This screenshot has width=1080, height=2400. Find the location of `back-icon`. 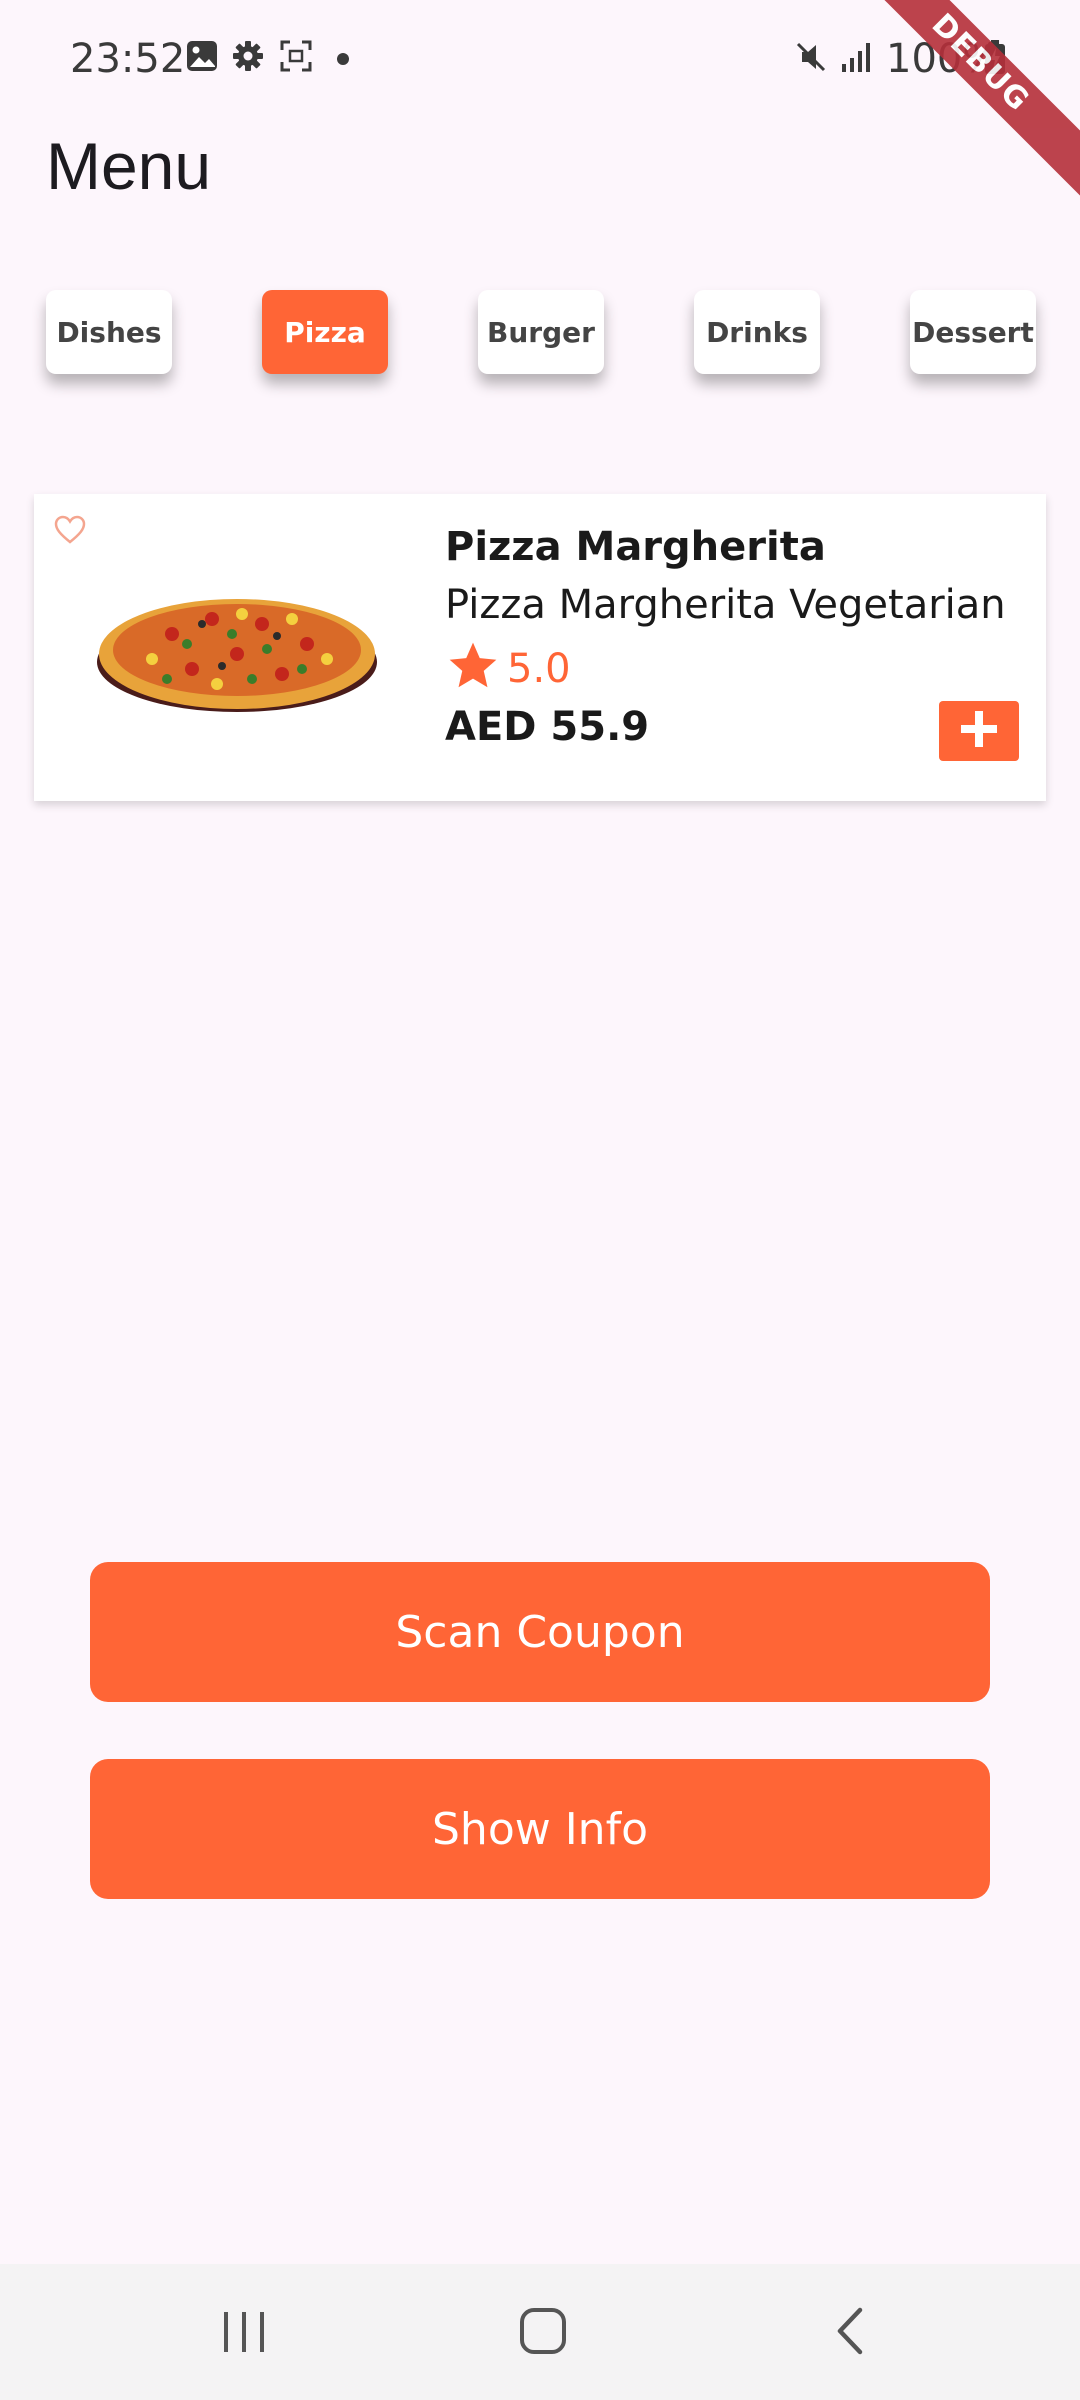

back-icon is located at coordinates (850, 2332).